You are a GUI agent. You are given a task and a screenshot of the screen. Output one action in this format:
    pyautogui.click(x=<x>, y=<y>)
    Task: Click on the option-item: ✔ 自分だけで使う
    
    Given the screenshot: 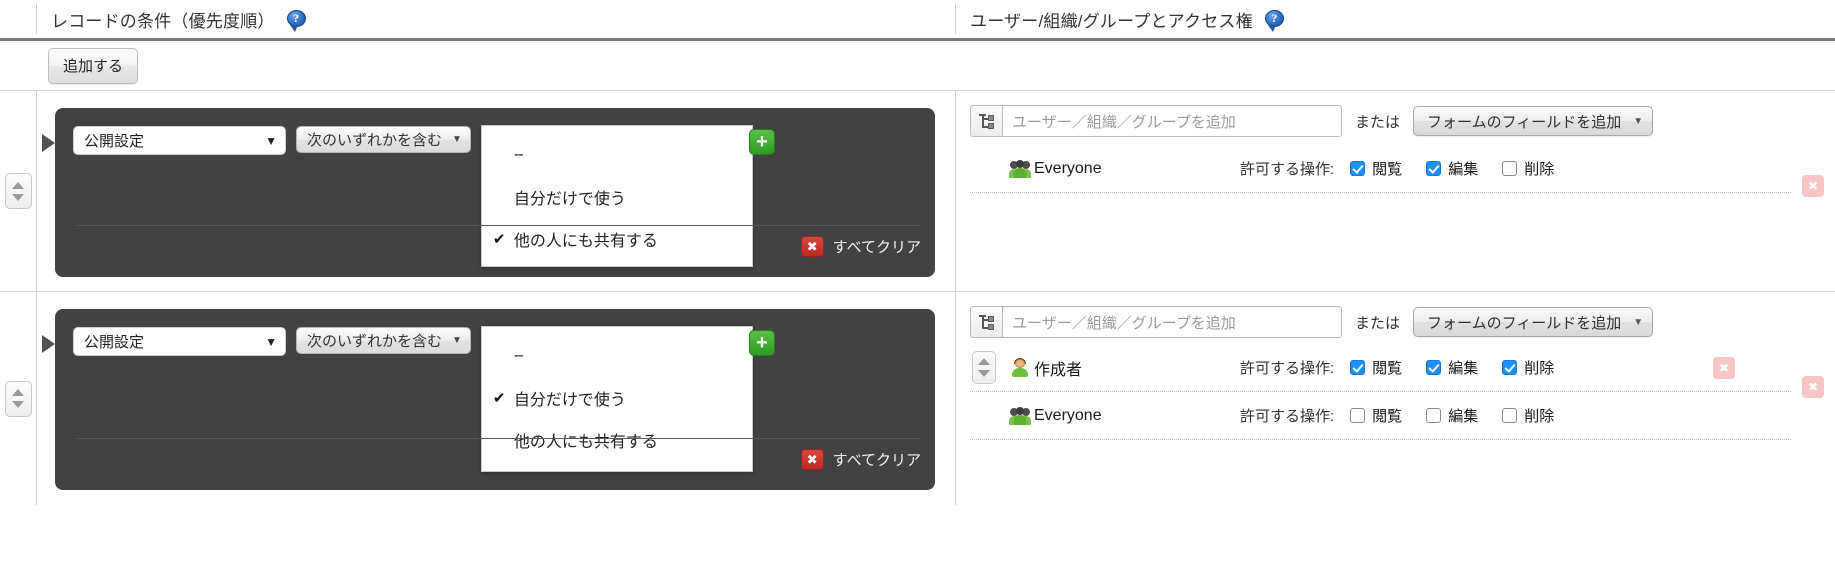 What is the action you would take?
    pyautogui.click(x=617, y=398)
    